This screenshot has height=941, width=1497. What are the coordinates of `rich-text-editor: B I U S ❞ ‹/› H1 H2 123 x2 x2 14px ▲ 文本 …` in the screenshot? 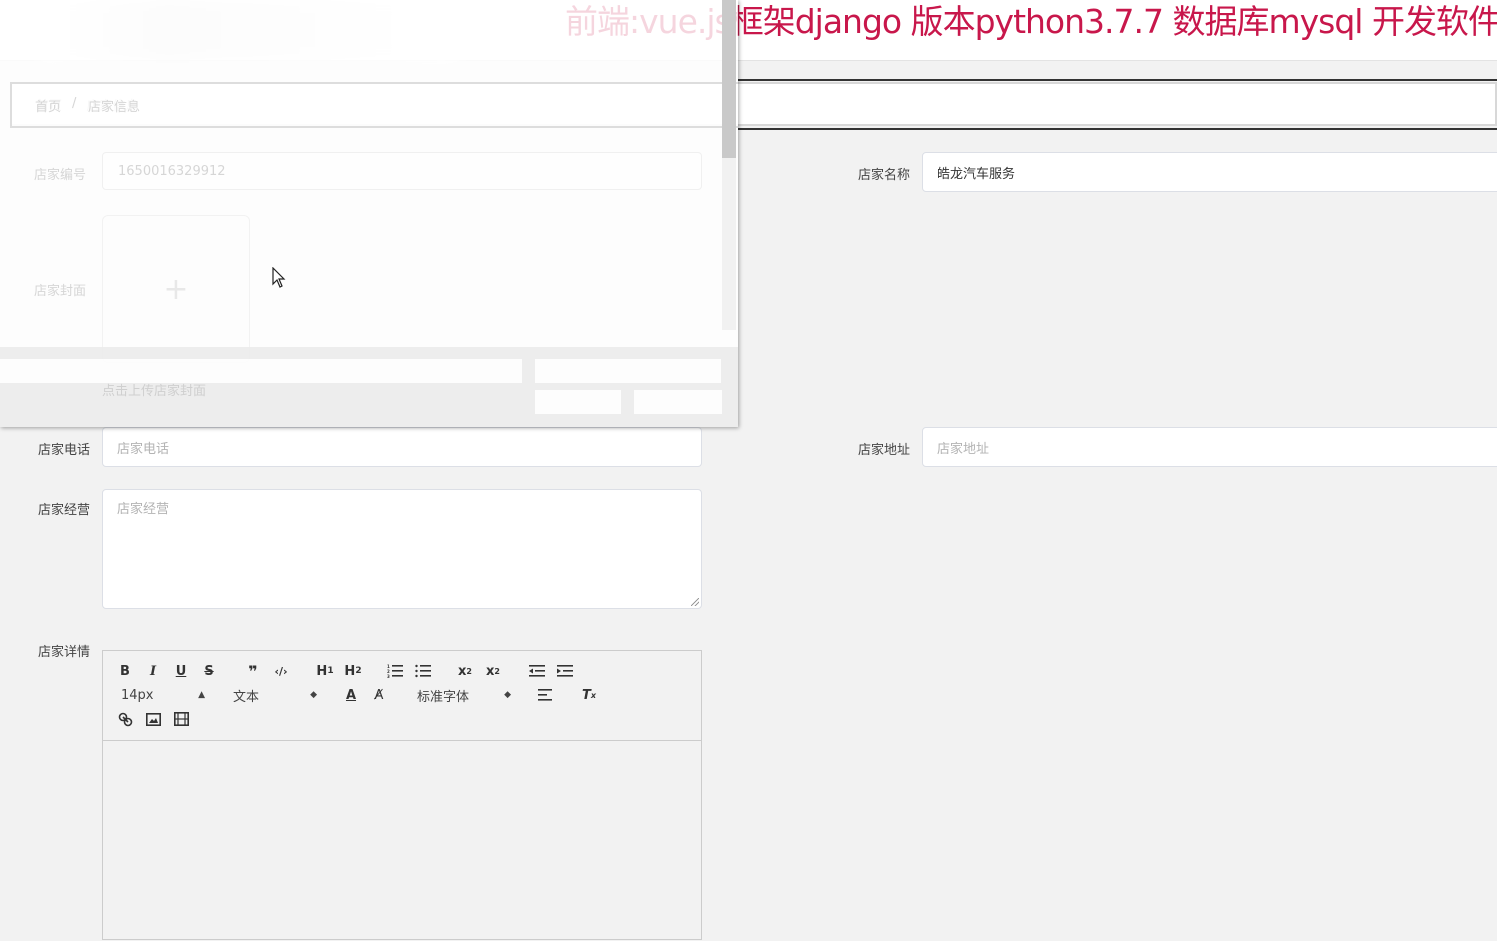 It's located at (402, 795).